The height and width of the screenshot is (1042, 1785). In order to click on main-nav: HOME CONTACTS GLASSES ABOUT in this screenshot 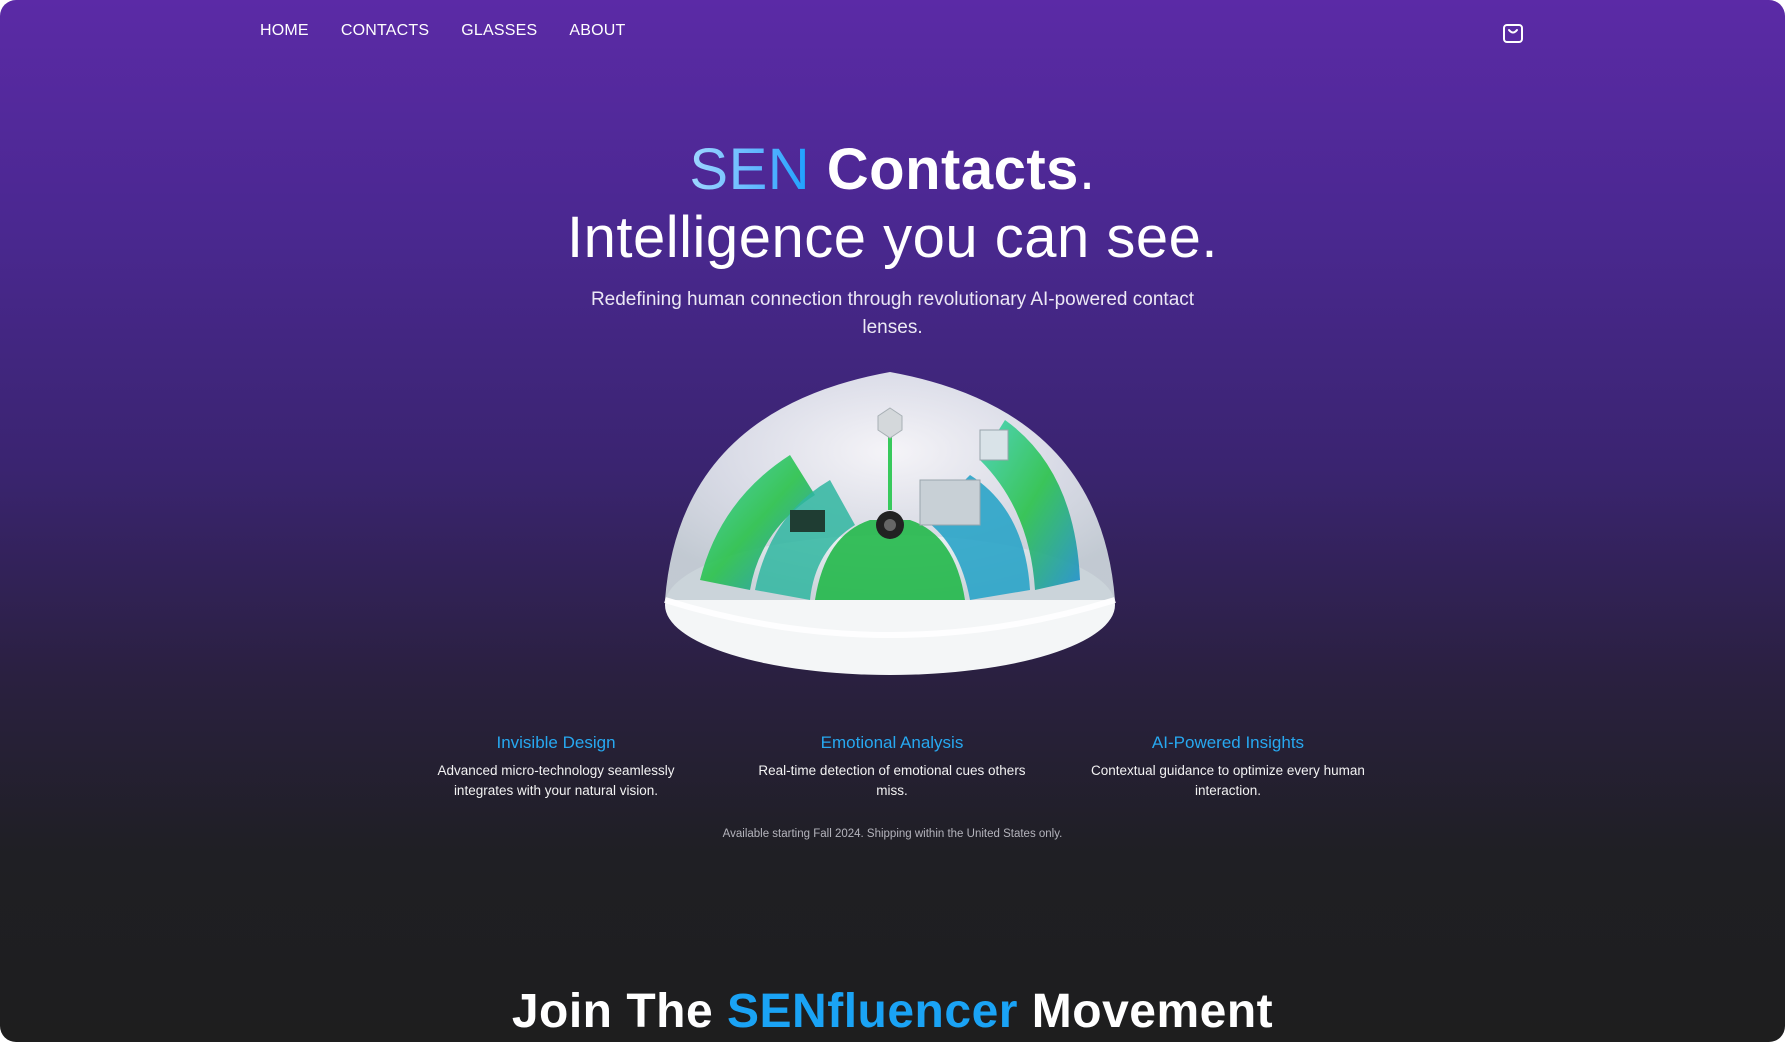, I will do `click(442, 31)`.